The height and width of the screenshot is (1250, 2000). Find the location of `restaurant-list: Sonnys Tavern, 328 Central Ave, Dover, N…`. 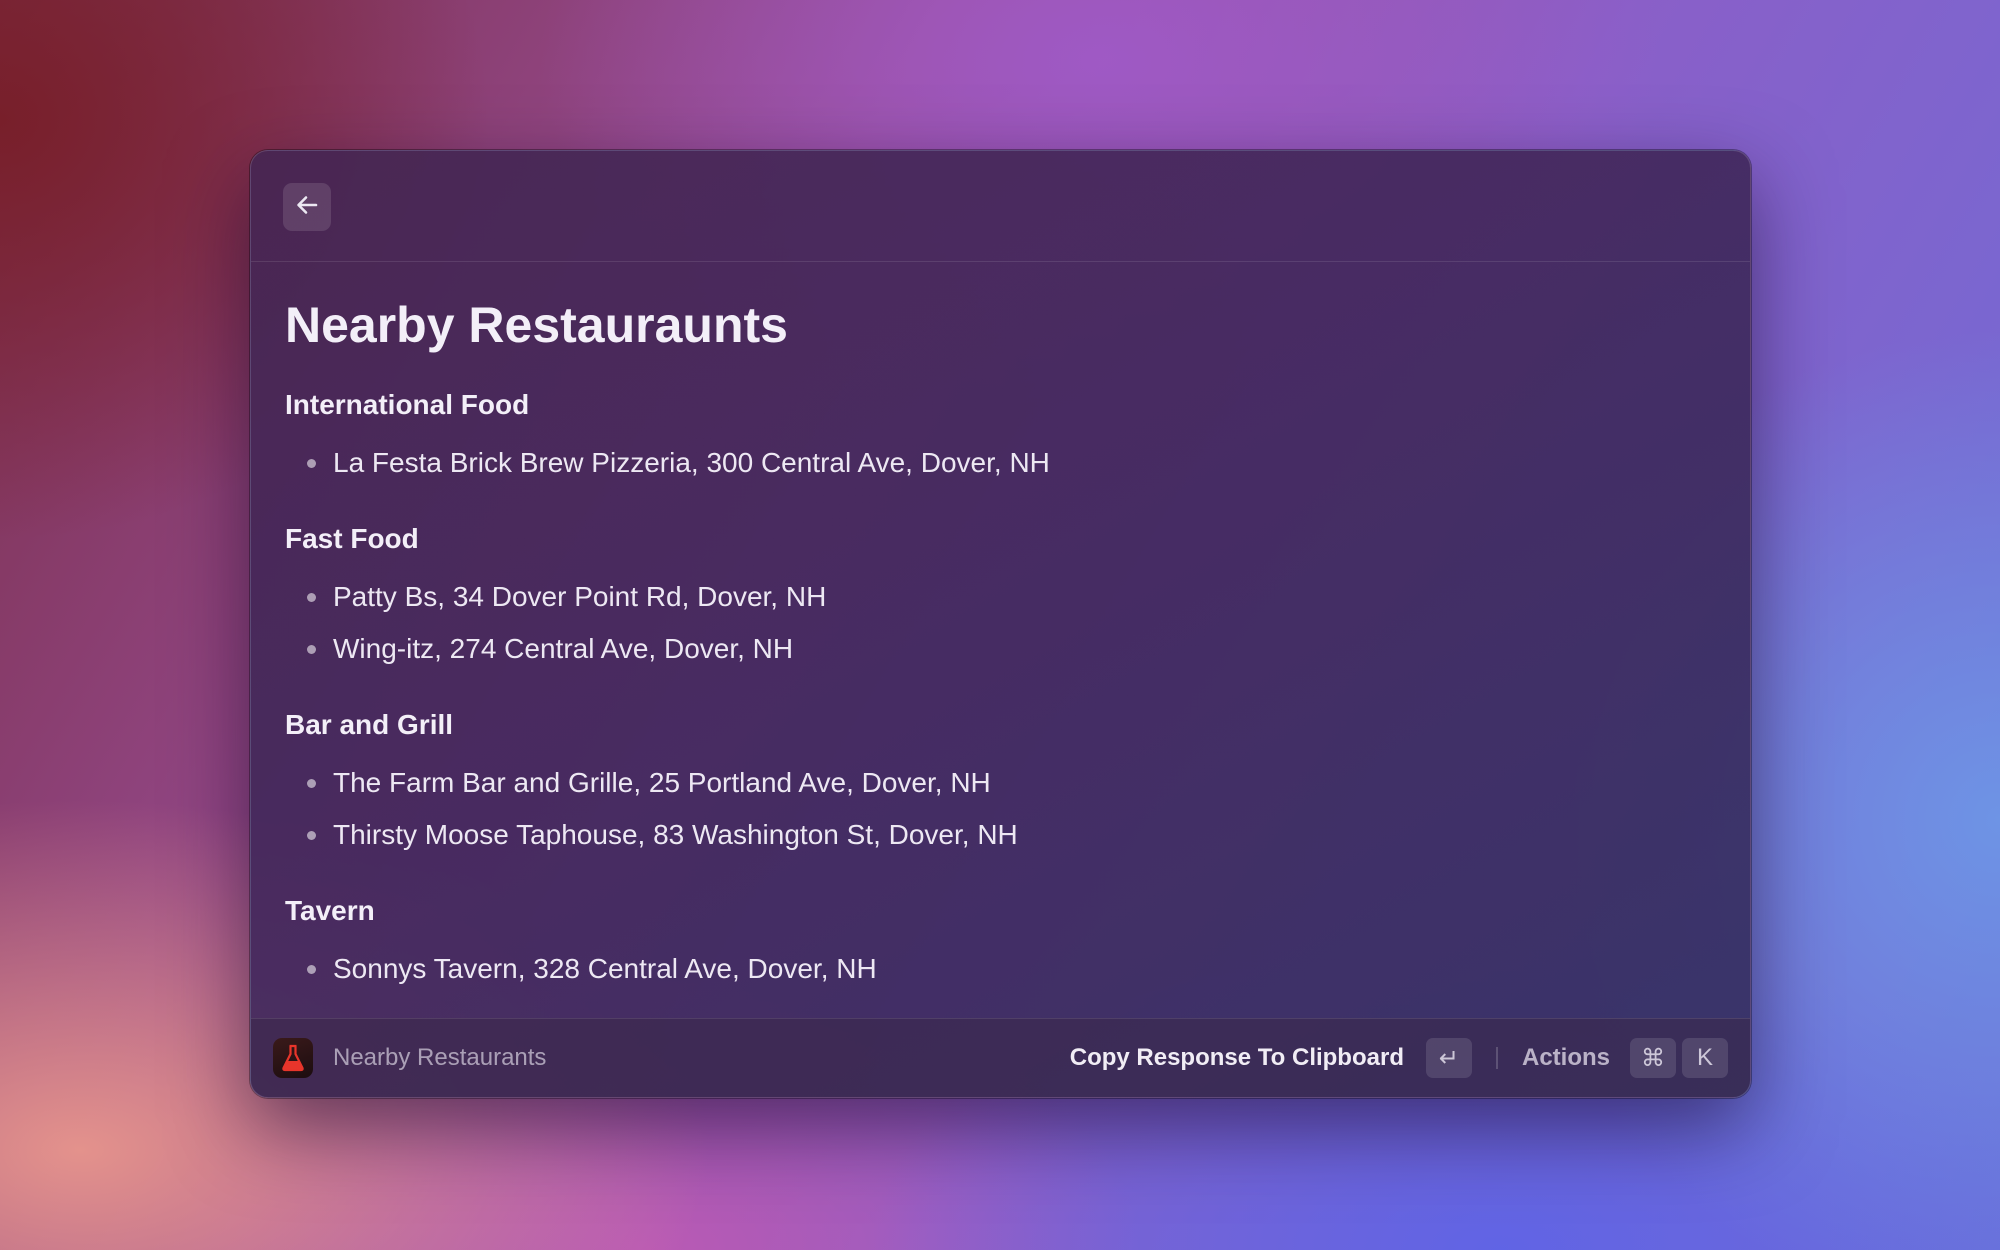

restaurant-list: Sonnys Tavern, 328 Central Ave, Dover, N… is located at coordinates (1000, 969).